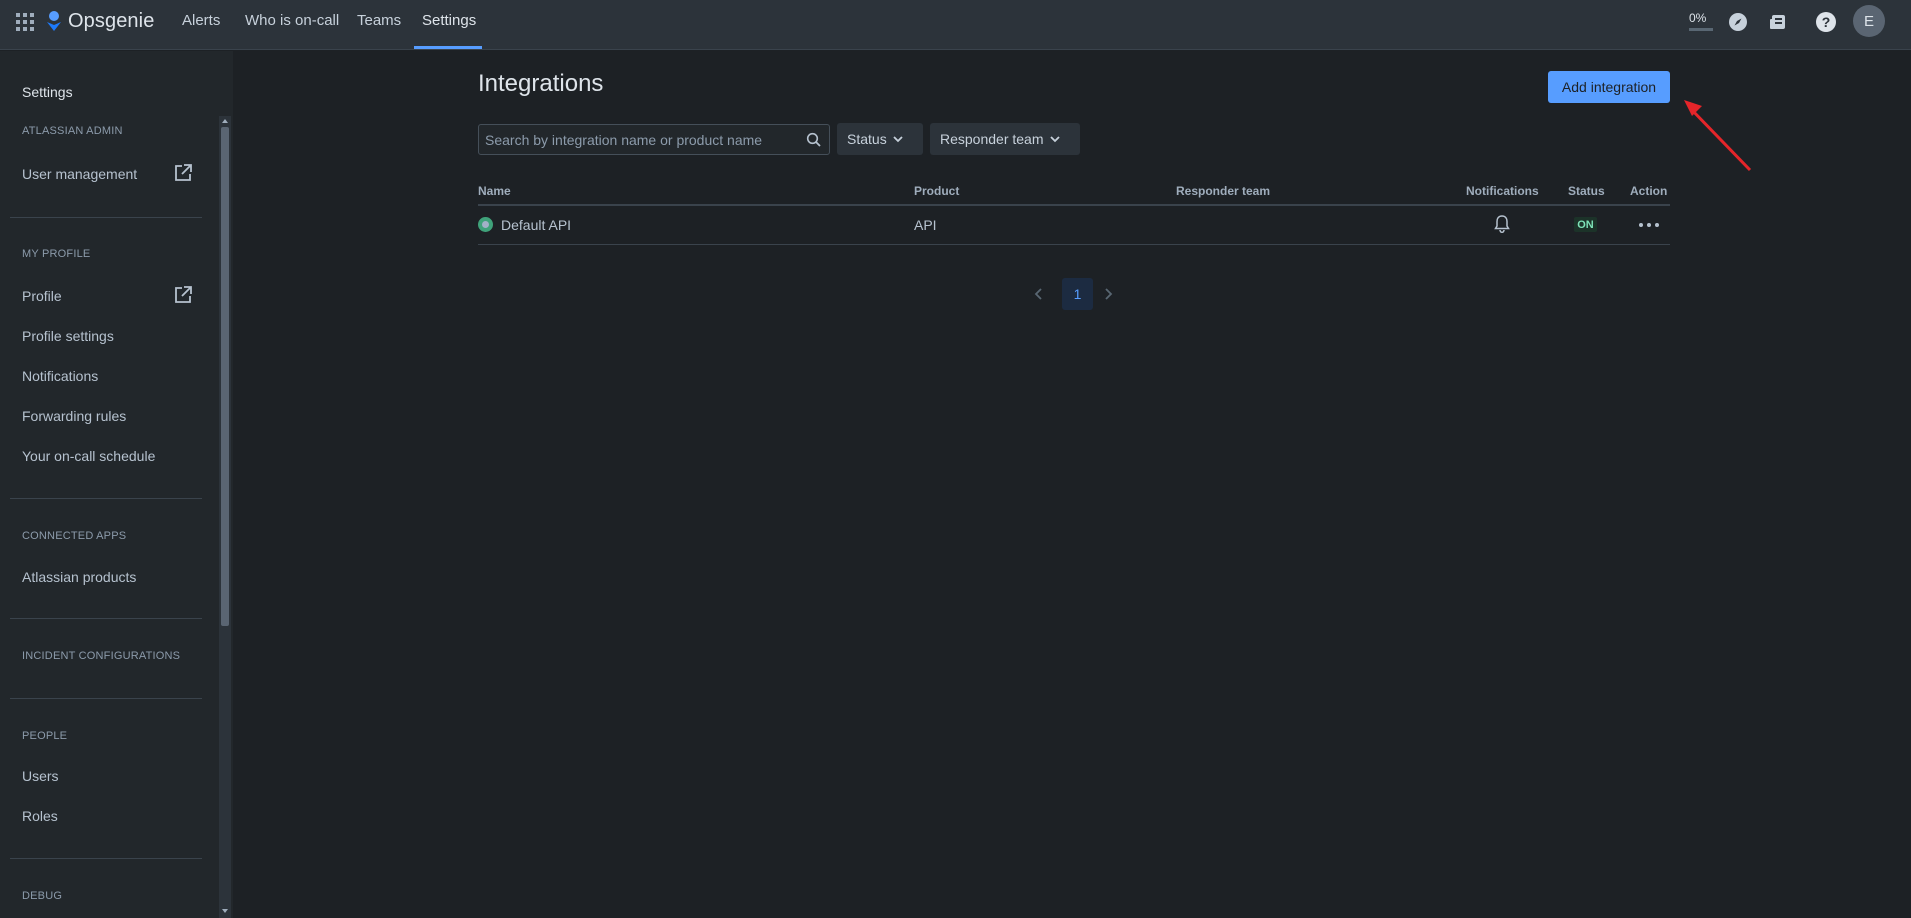 Image resolution: width=1911 pixels, height=918 pixels. I want to click on progress-bar, so click(1701, 29).